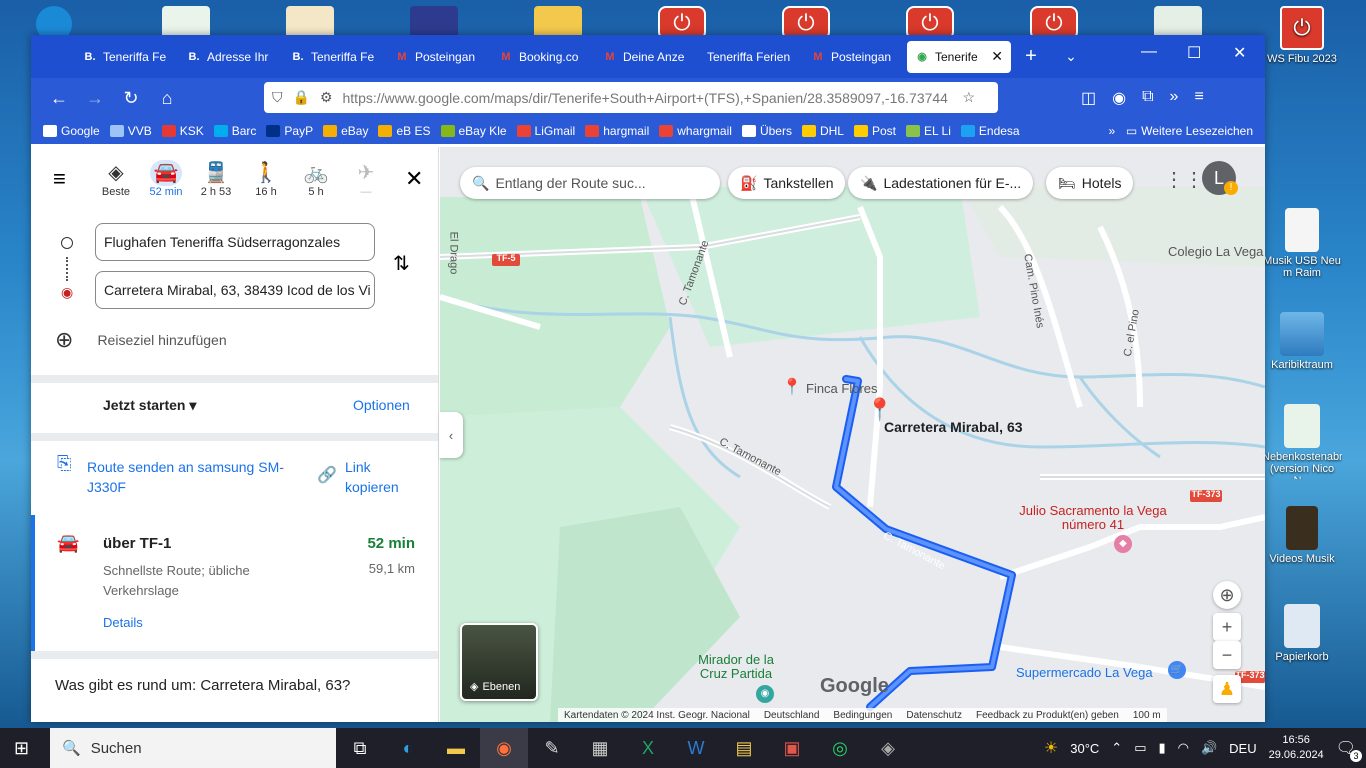 The width and height of the screenshot is (1366, 768). Describe the element at coordinates (504, 748) in the screenshot. I see `firefox-icon: ◉` at that location.